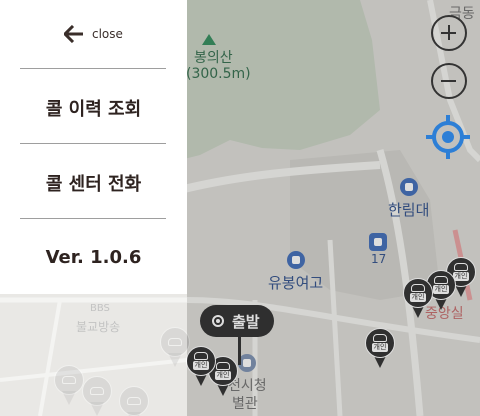 Image resolution: width=480 pixels, height=416 pixels. What do you see at coordinates (449, 33) in the screenshot?
I see `zoom-in-button` at bounding box center [449, 33].